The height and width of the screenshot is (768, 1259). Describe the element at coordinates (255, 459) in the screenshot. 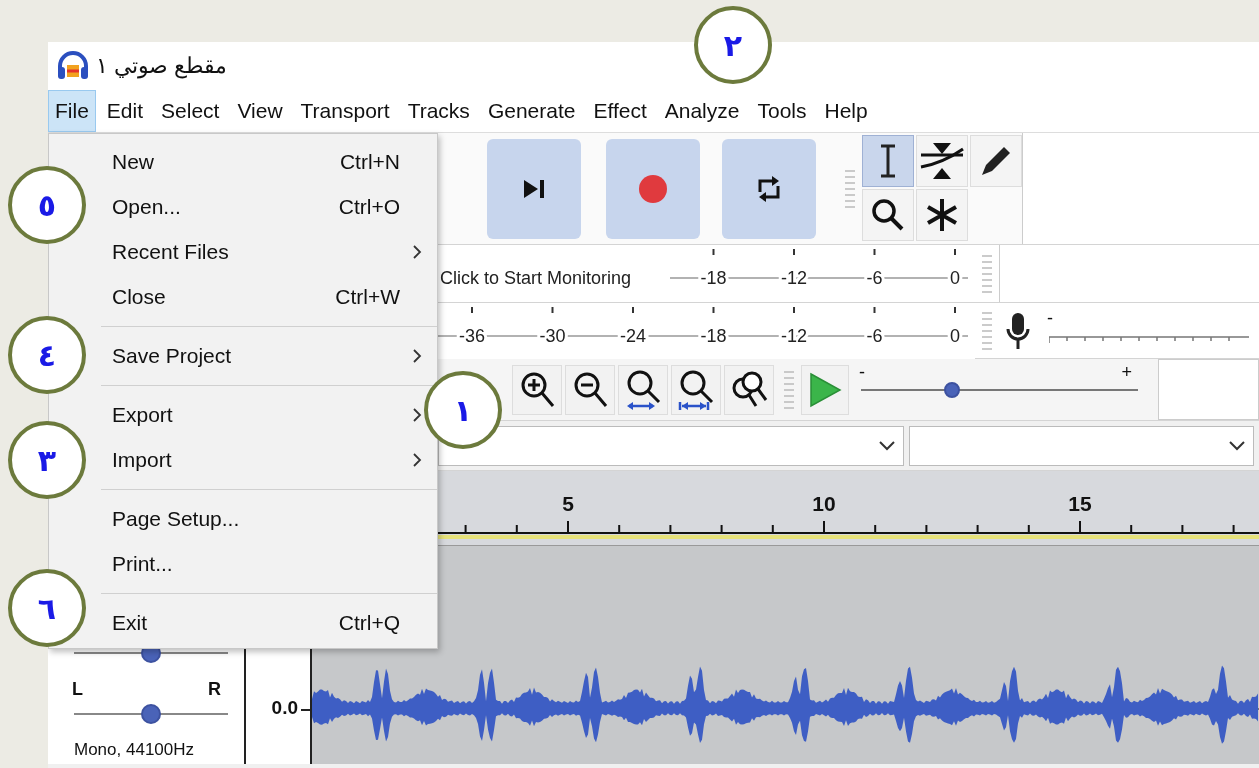

I see `menu-item: Import` at that location.